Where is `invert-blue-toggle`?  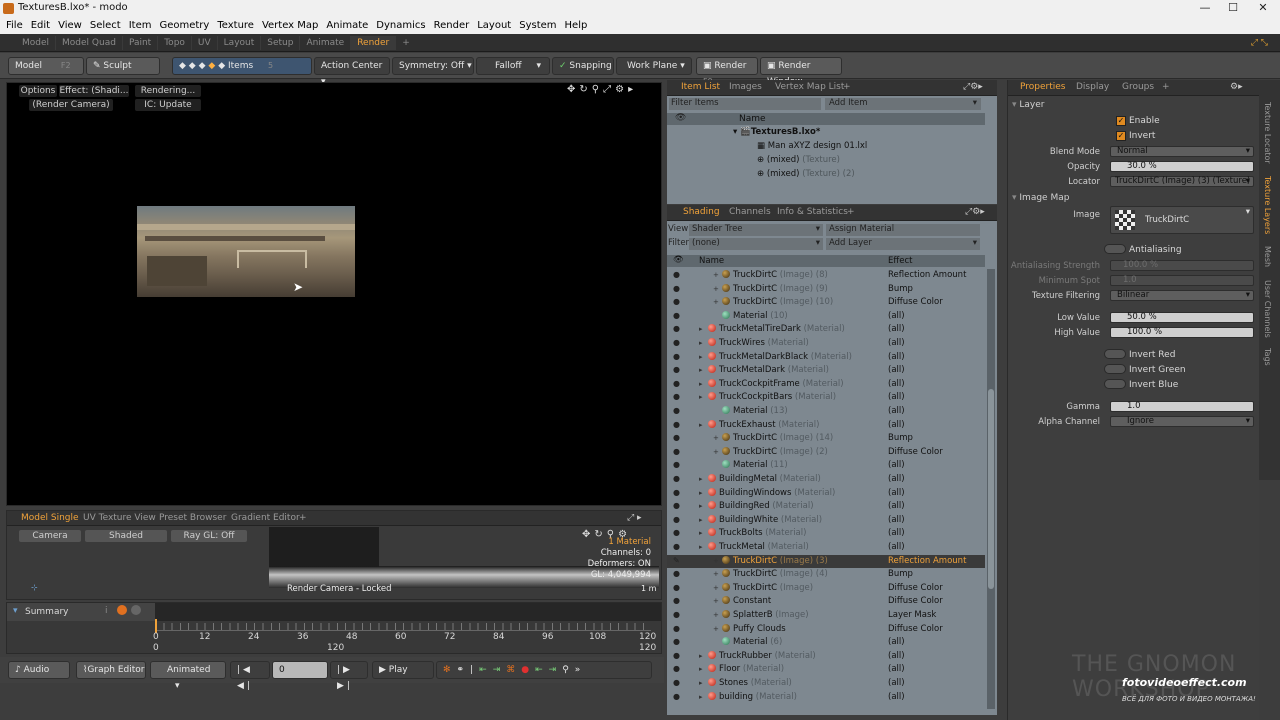 invert-blue-toggle is located at coordinates (1115, 384).